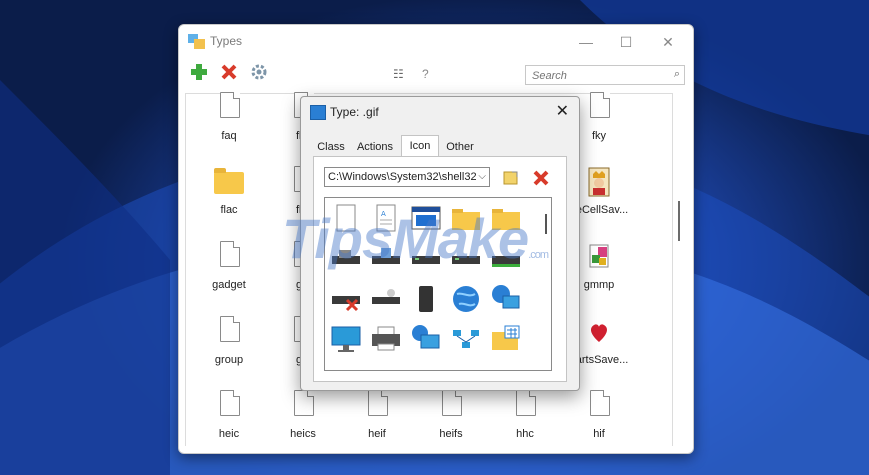 The height and width of the screenshot is (475, 869). What do you see at coordinates (597, 76) in the screenshot?
I see `search-input` at bounding box center [597, 76].